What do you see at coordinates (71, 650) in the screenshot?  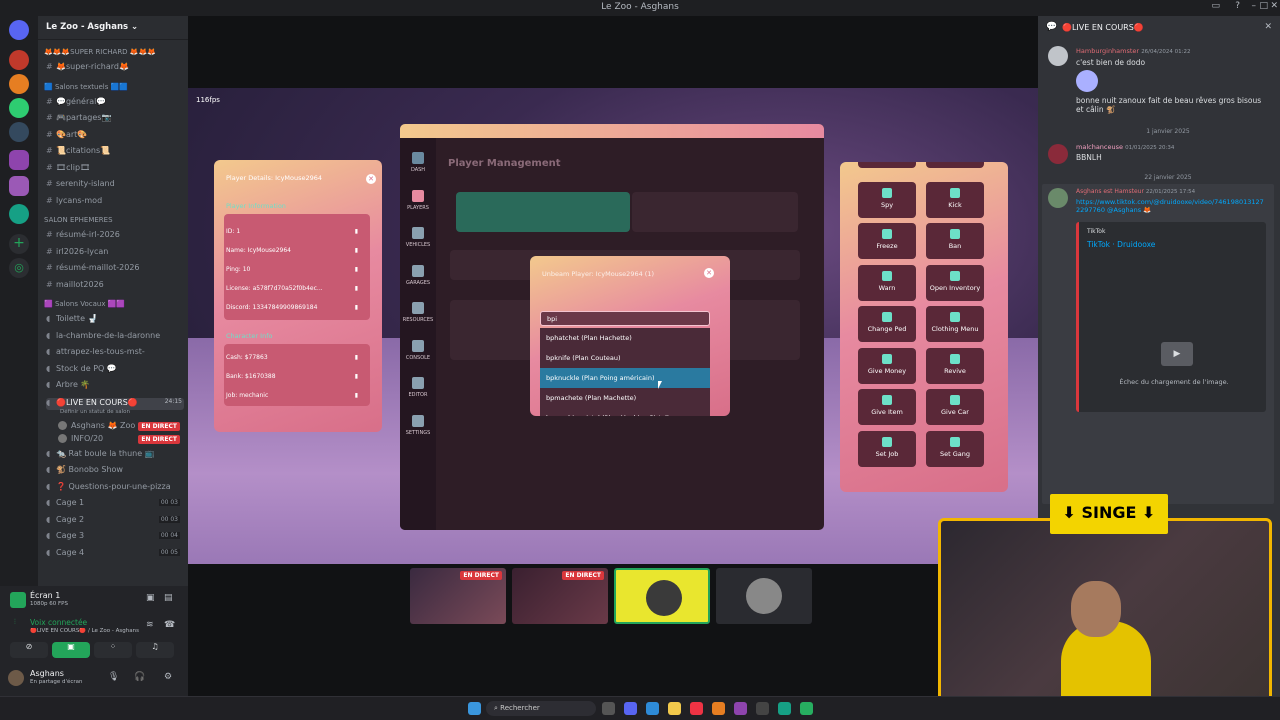 I see `screen-share-button: ▣` at bounding box center [71, 650].